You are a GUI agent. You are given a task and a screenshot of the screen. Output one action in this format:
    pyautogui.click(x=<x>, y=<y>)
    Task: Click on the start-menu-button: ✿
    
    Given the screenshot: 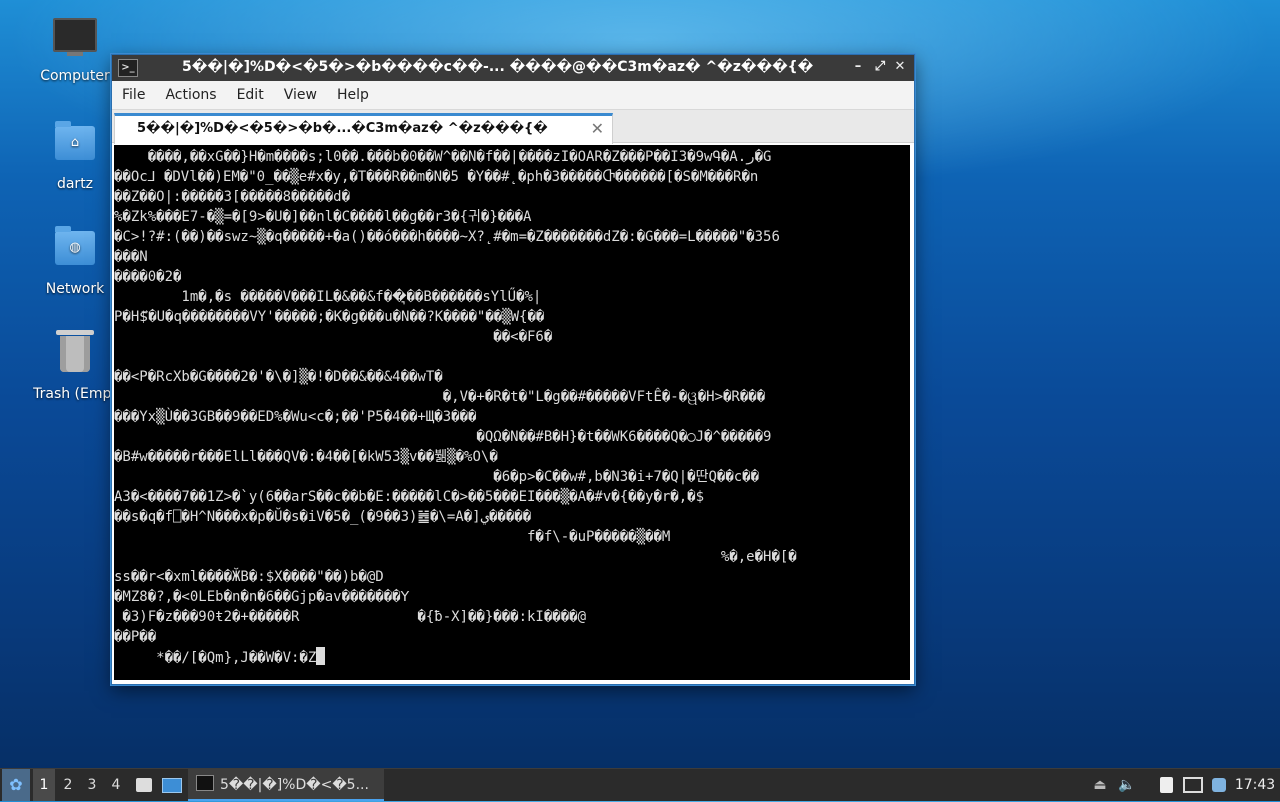 What is the action you would take?
    pyautogui.click(x=16, y=785)
    